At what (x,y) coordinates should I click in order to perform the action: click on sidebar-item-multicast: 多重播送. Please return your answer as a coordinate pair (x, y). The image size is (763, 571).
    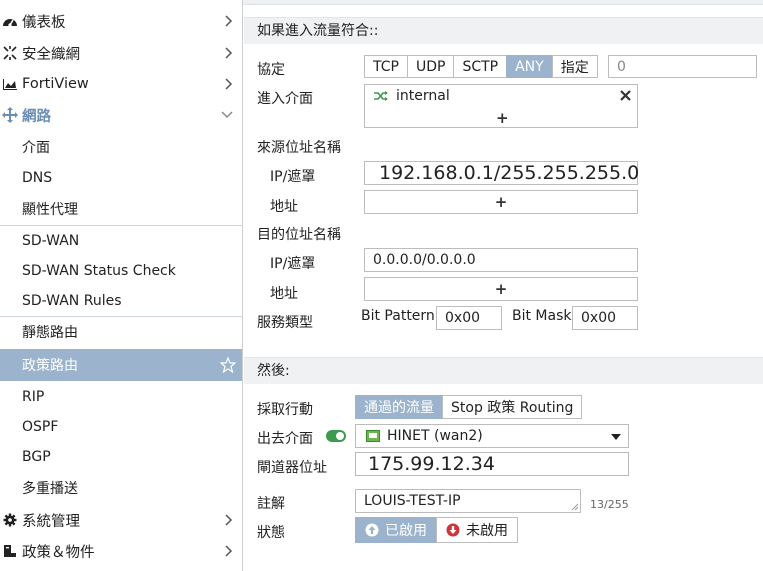
    Looking at the image, I should click on (121, 488).